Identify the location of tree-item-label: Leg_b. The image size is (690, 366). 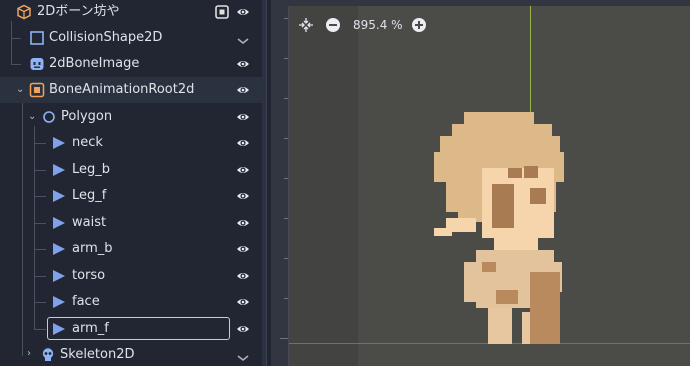
(91, 169).